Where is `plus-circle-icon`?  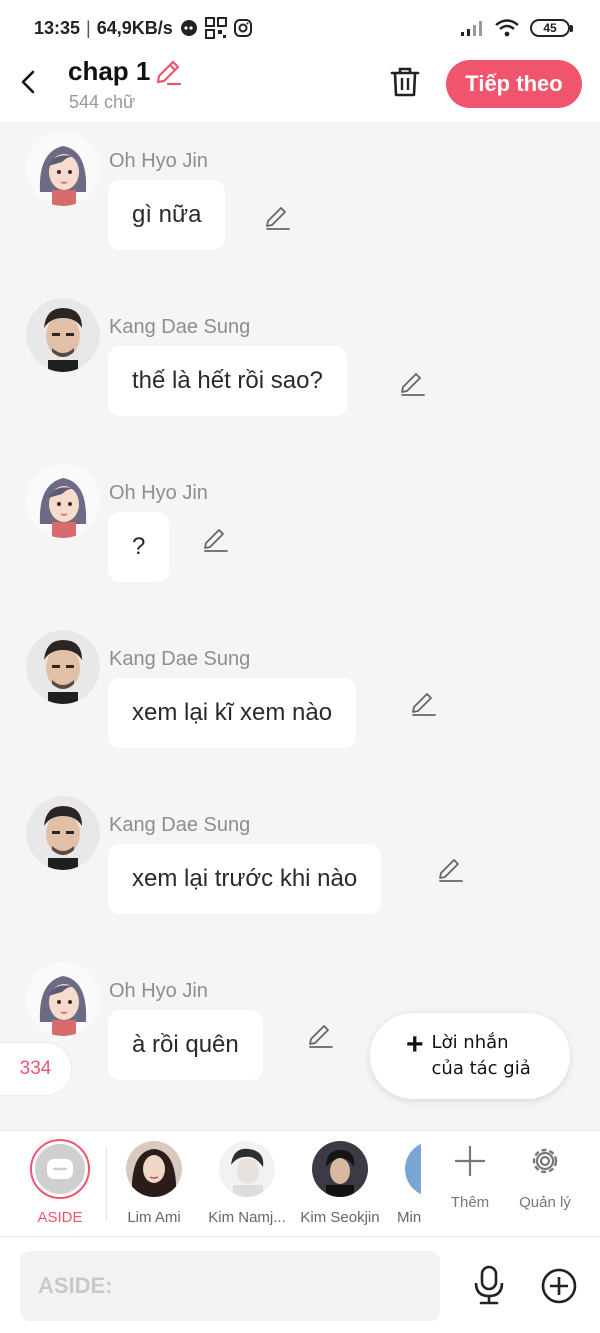
plus-circle-icon is located at coordinates (559, 1286).